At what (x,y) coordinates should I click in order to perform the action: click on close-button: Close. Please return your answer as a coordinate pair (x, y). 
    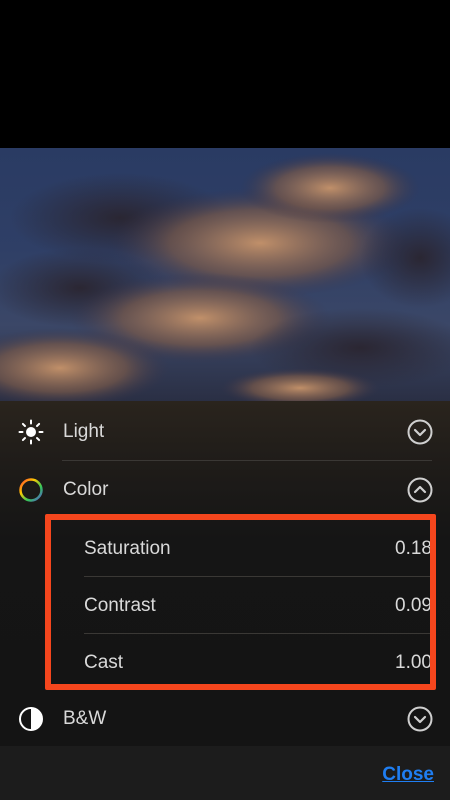
    Looking at the image, I should click on (408, 775).